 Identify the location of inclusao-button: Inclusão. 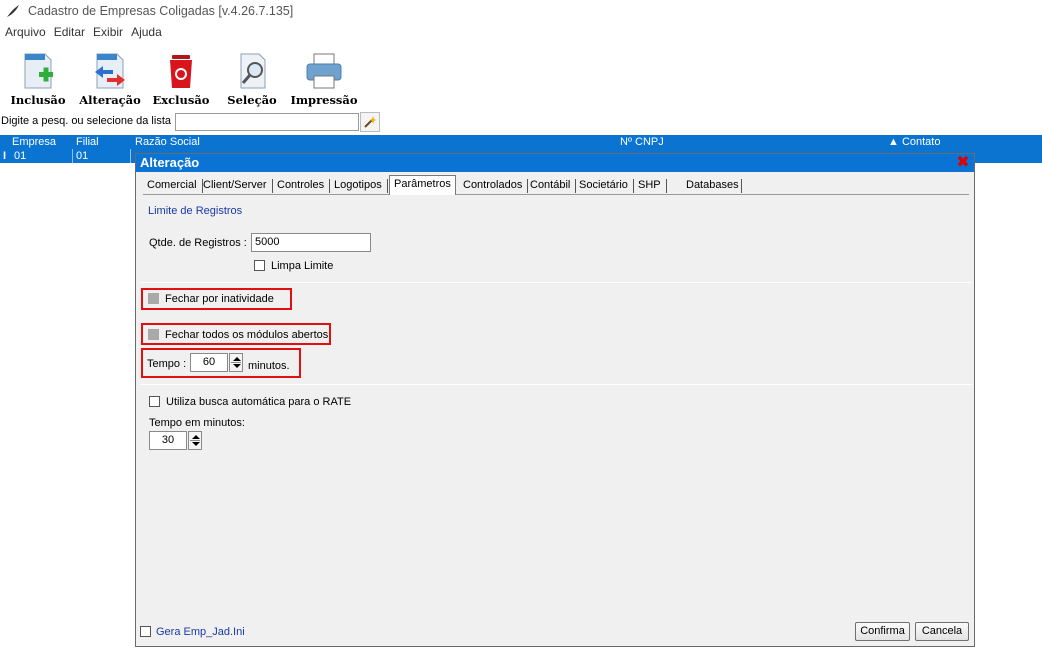
(38, 77).